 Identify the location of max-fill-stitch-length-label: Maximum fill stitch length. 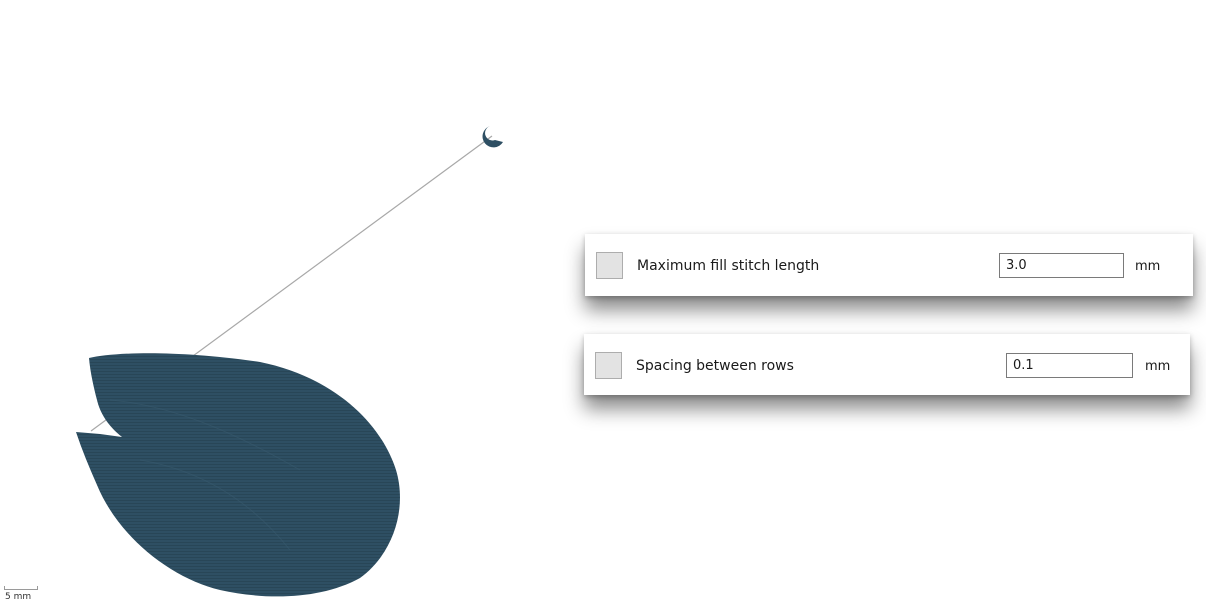
(728, 266).